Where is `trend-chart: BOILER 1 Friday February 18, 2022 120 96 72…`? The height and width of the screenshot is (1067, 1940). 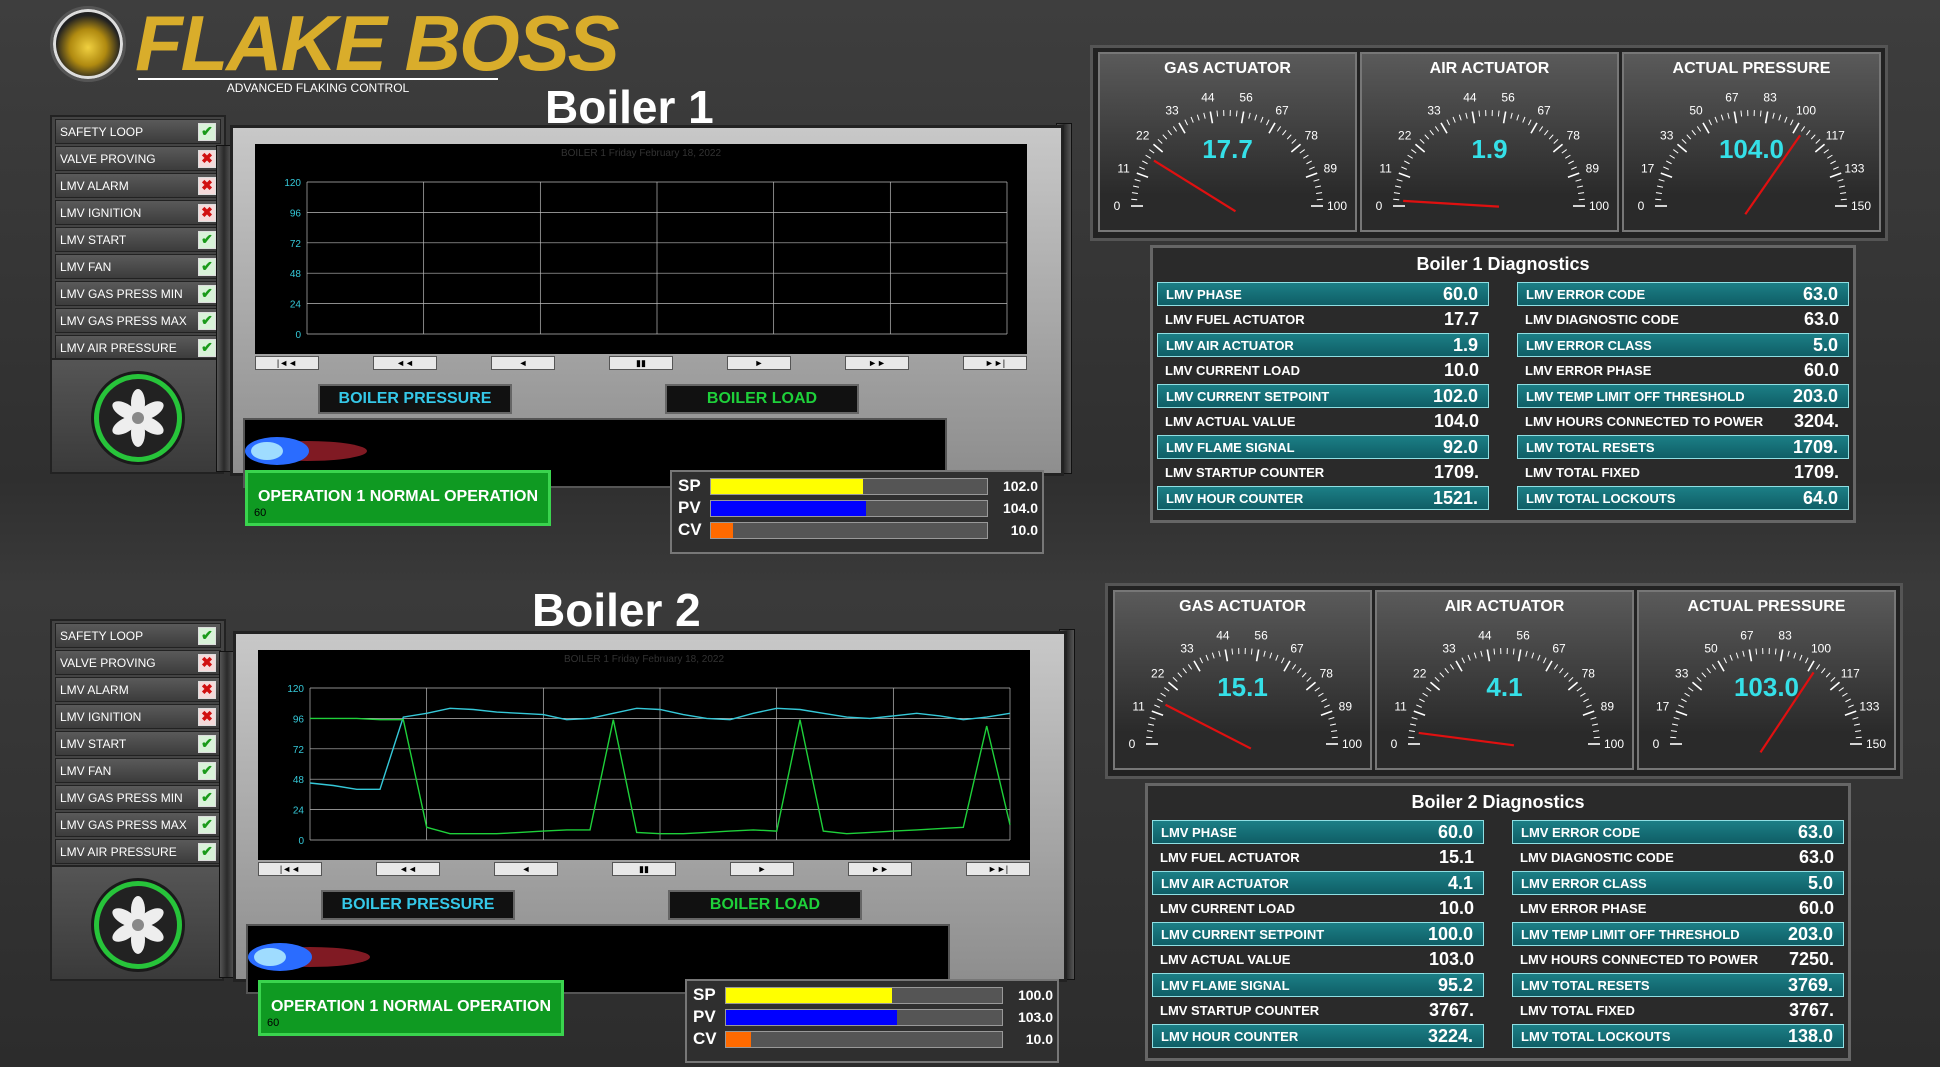 trend-chart: BOILER 1 Friday February 18, 2022 120 96 72… is located at coordinates (641, 249).